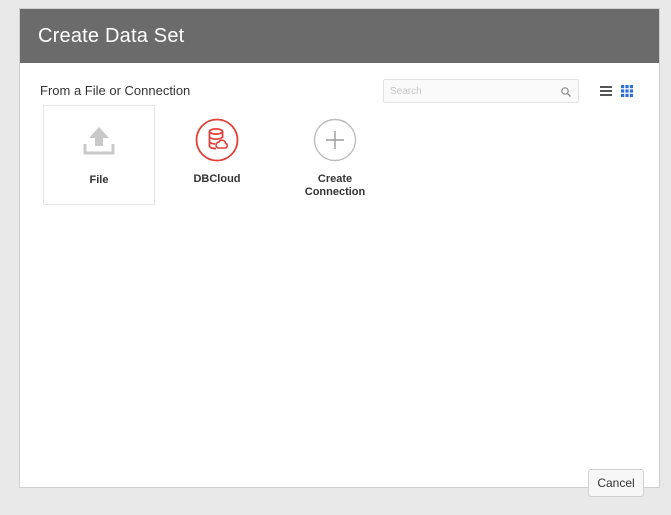  I want to click on plus-circle-icon, so click(335, 140).